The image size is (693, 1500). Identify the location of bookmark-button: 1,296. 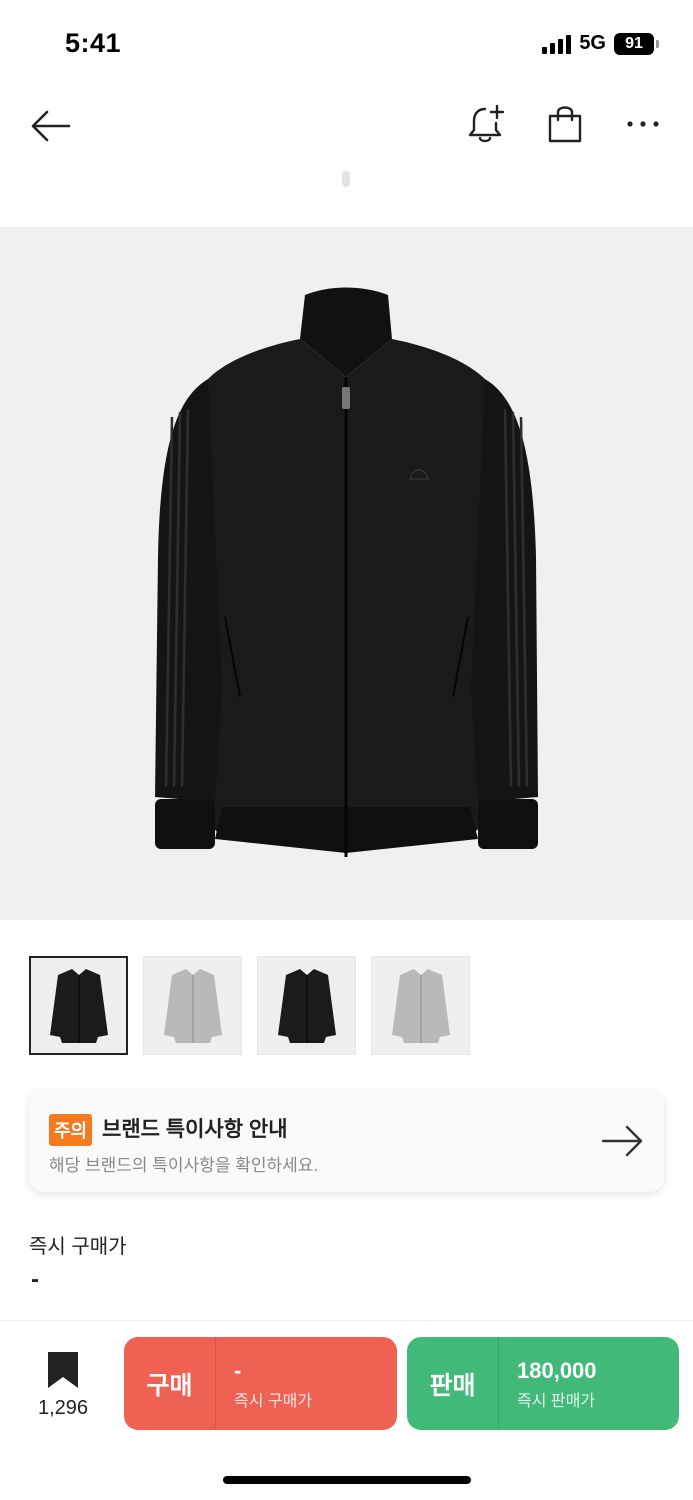
(63, 1385).